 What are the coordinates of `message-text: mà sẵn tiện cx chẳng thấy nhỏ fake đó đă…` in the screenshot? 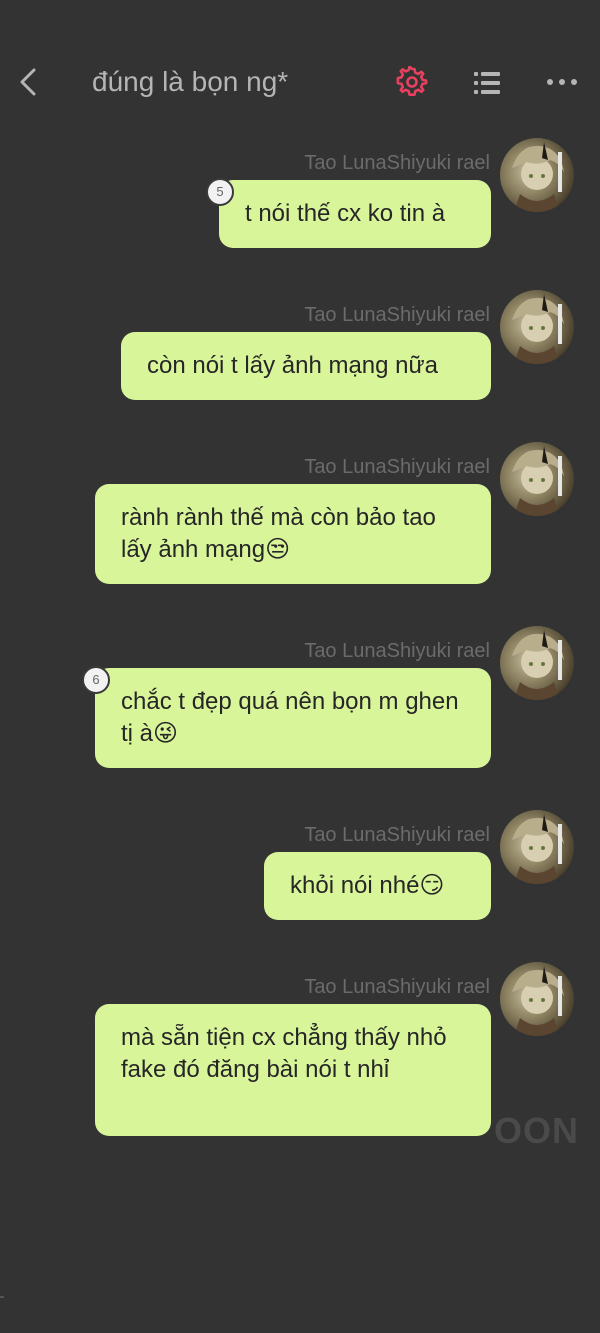 It's located at (284, 1053).